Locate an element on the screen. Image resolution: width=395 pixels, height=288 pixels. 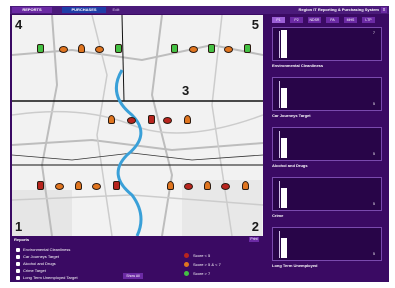
layer-label: Car Journeys Target is located at coordinates (41, 256).